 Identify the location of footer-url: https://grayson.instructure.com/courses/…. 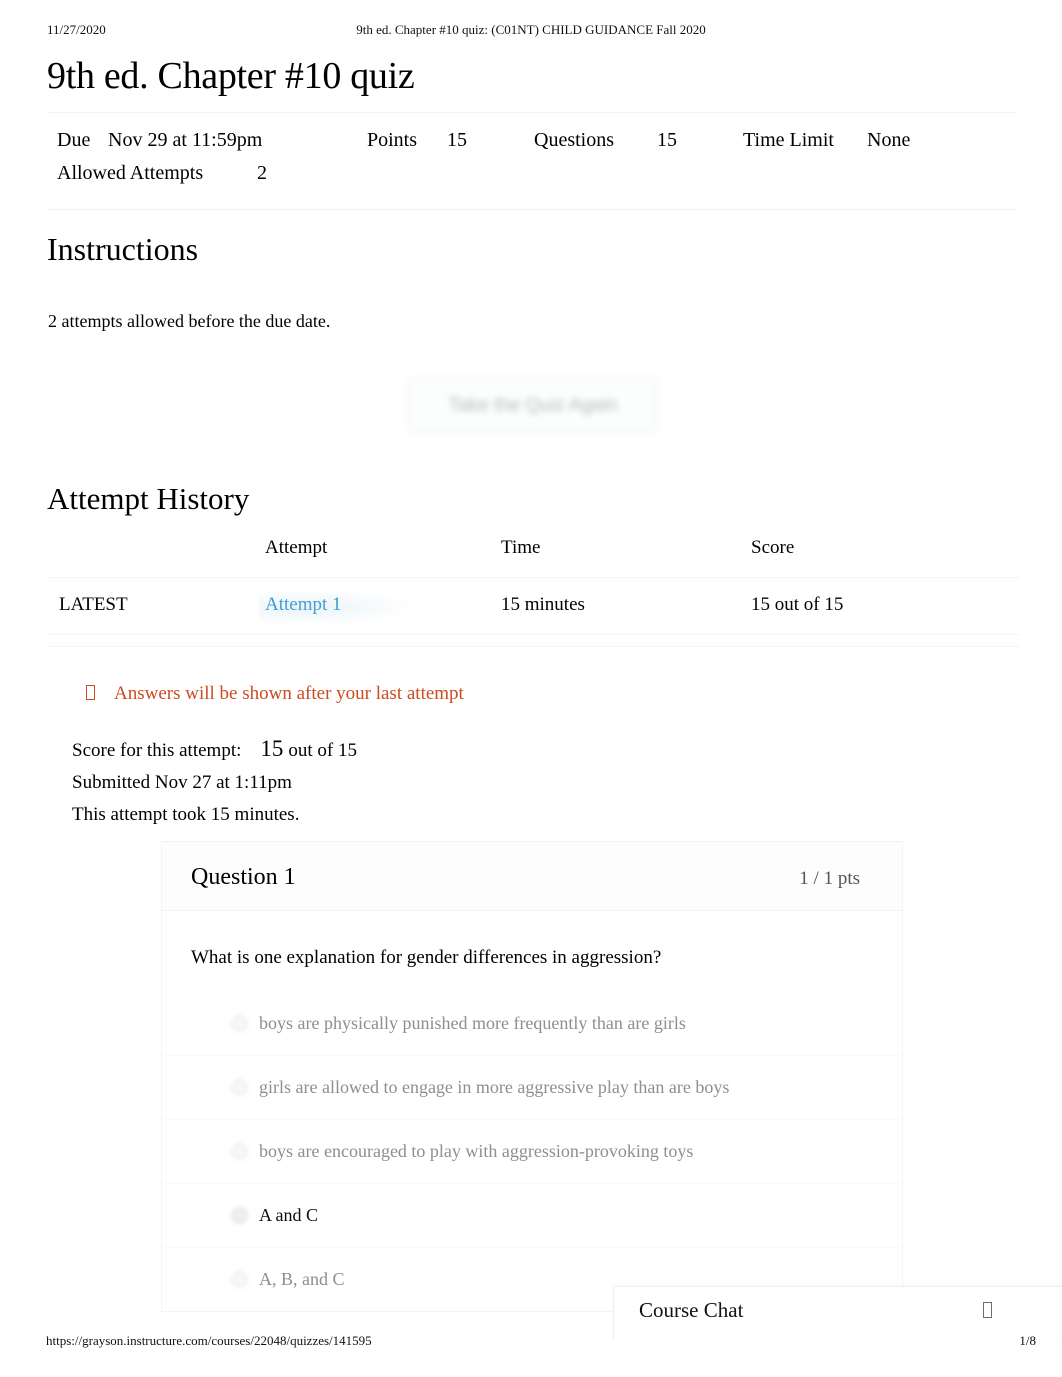
(209, 1340).